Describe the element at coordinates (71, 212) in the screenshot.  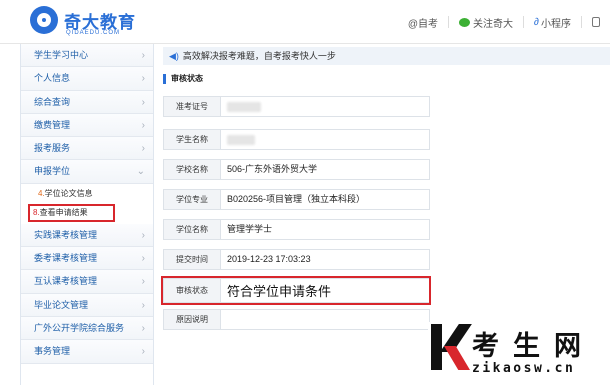
I see `sidebar-subitem-view-result: 8.查看申请结果` at that location.